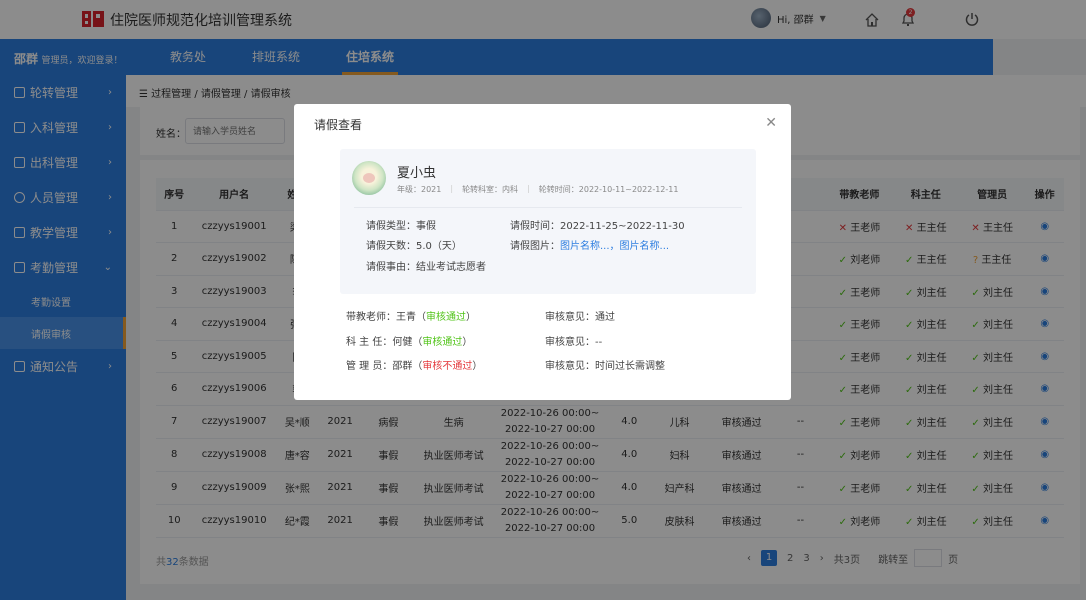 The width and height of the screenshot is (1086, 600). I want to click on review-teacher: 带教老师：王青（审核通过）, so click(411, 317).